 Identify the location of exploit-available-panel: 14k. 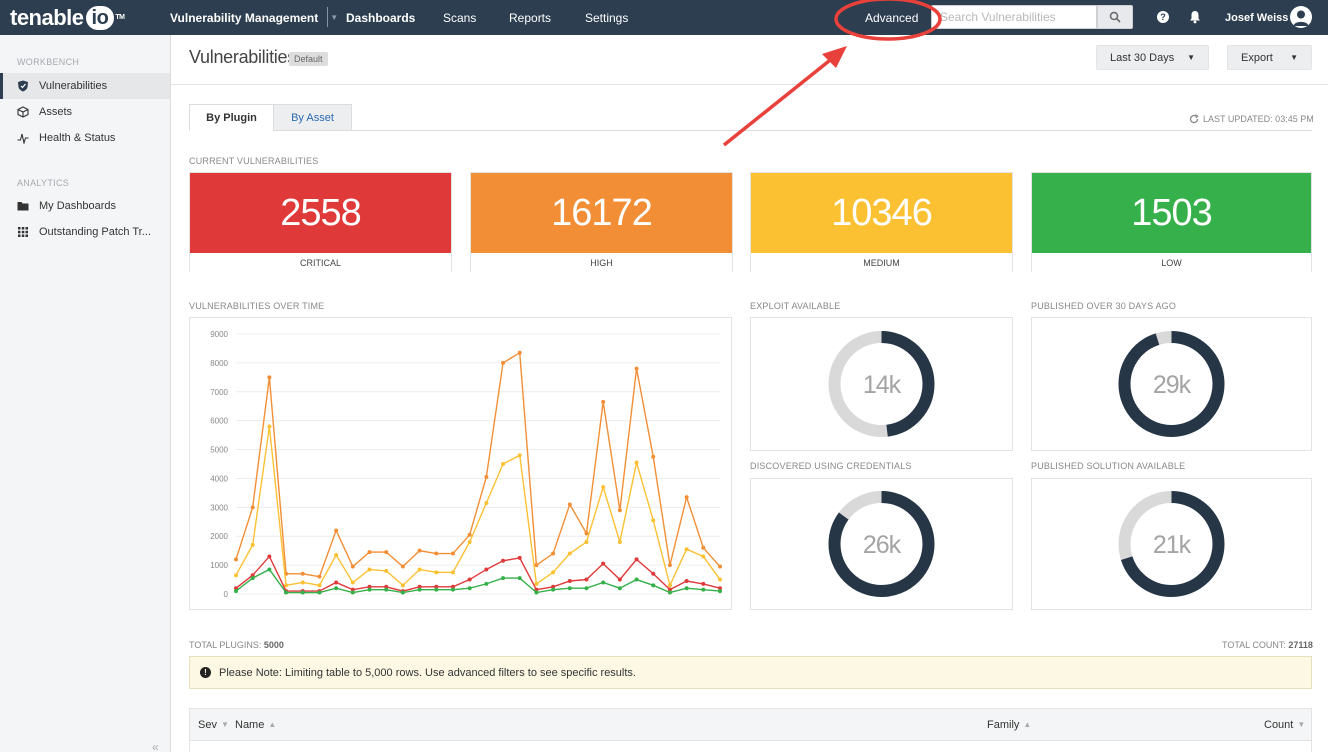
(881, 384).